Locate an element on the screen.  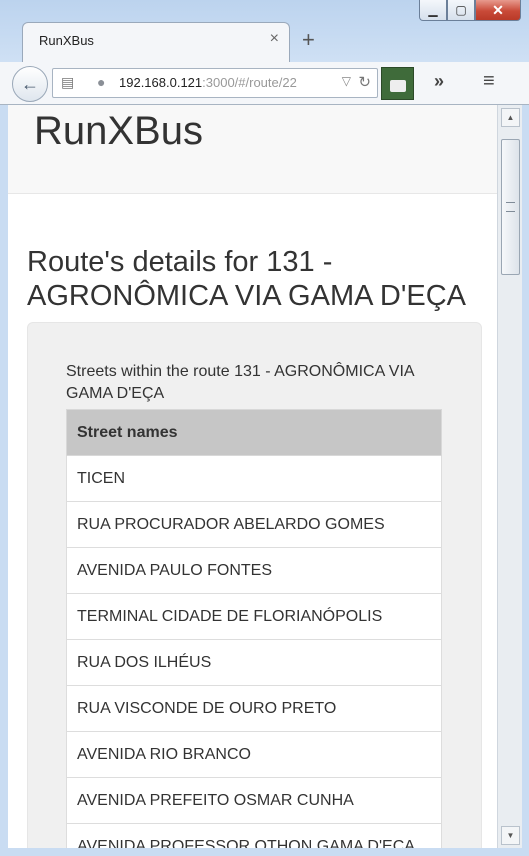
table-row: AVENIDA PROFESSOR OTHON GAMA D'EÇA is located at coordinates (254, 835).